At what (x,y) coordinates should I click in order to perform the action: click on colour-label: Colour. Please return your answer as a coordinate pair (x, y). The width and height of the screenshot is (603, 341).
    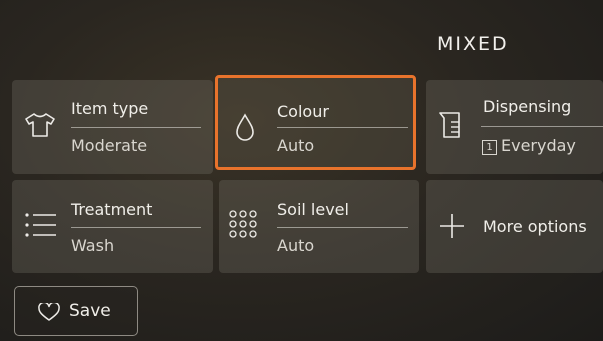
    Looking at the image, I should click on (303, 111).